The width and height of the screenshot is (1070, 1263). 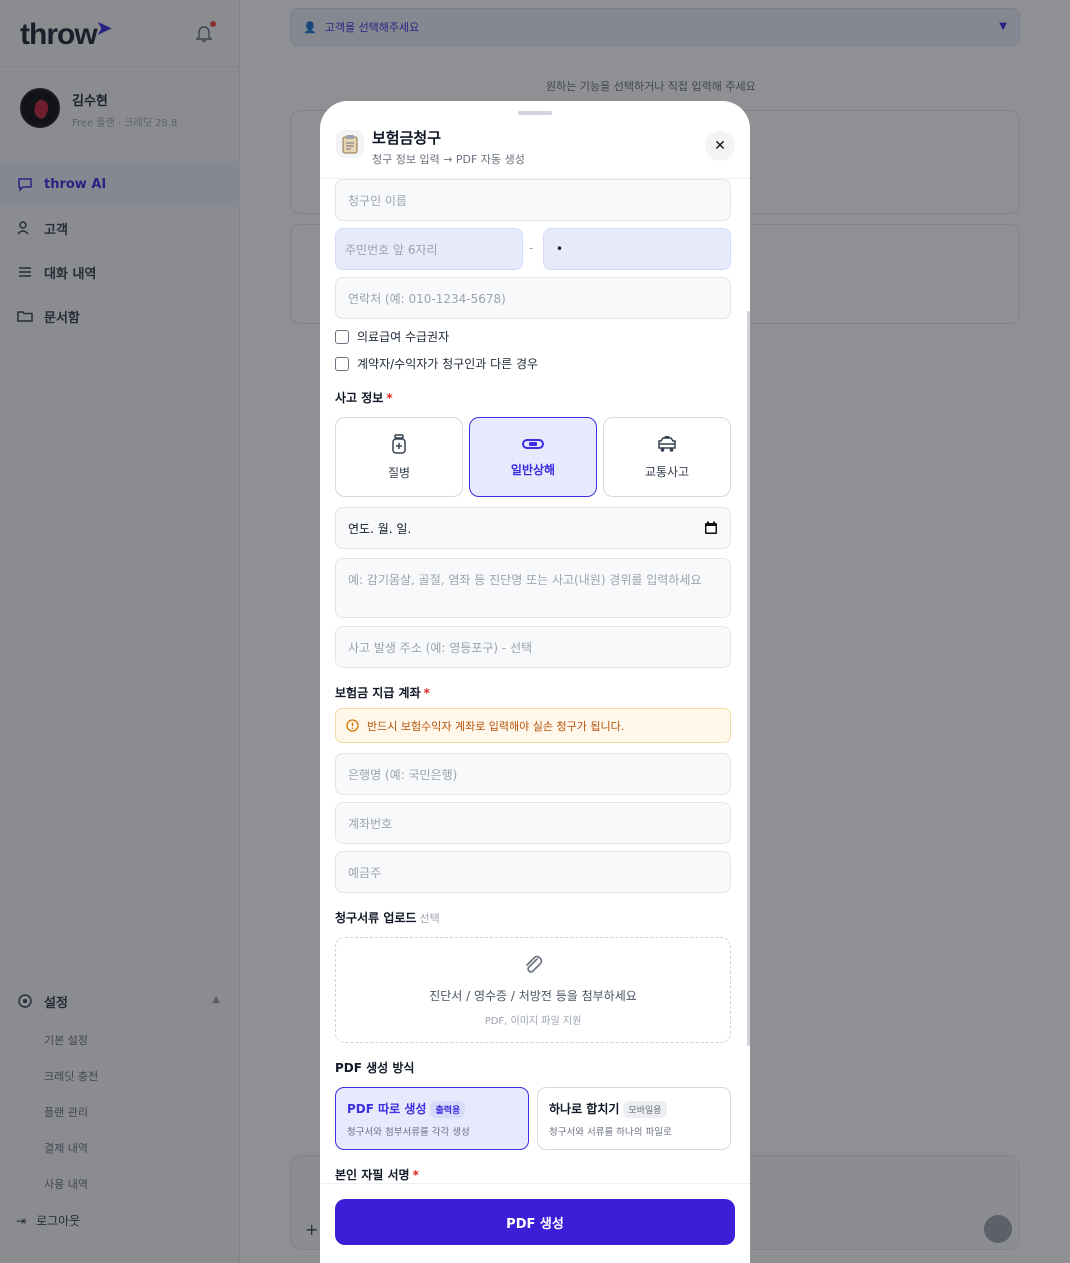 I want to click on close-button: ✕, so click(x=720, y=146).